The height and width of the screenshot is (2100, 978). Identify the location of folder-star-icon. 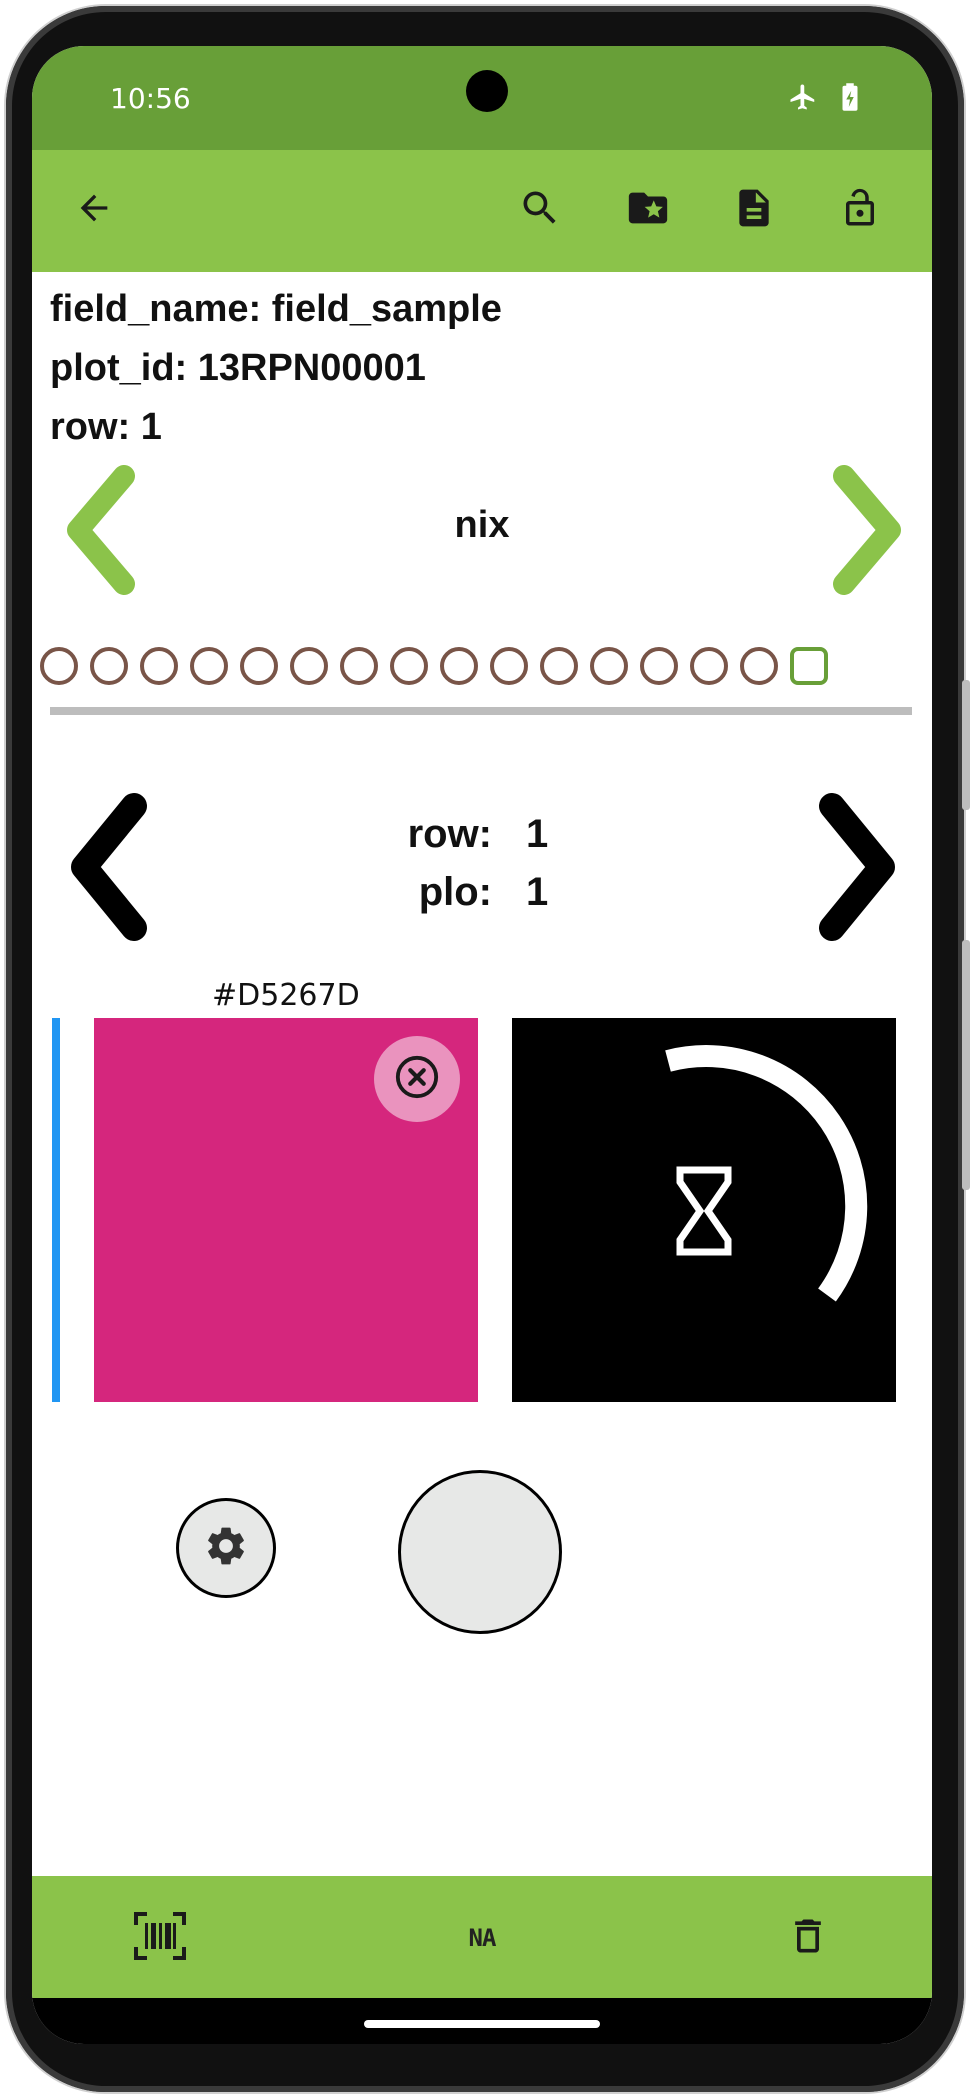
(648, 210).